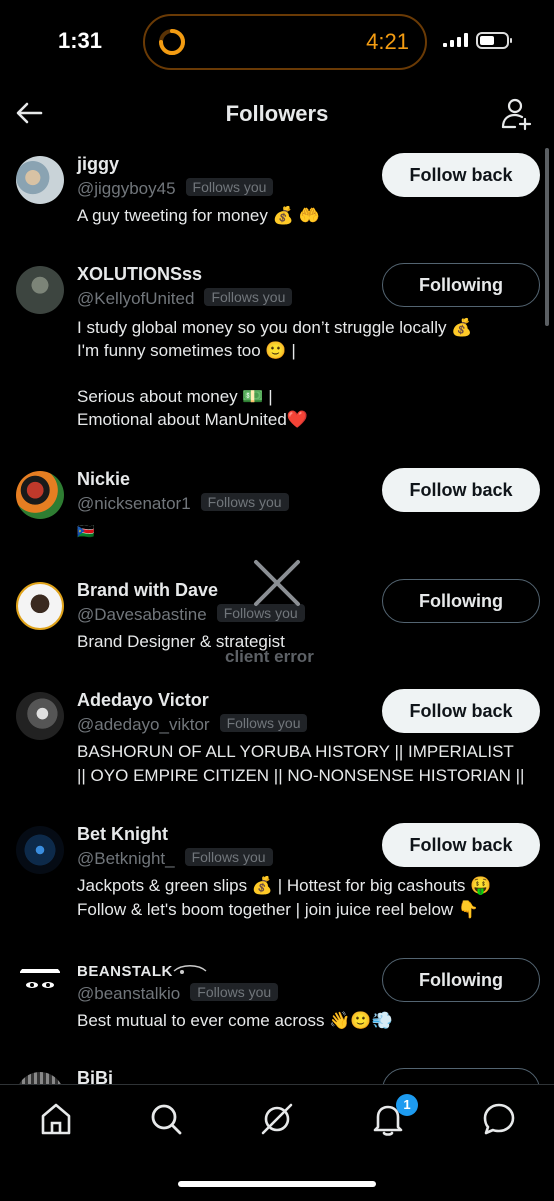 Image resolution: width=554 pixels, height=1201 pixels. Describe the element at coordinates (140, 274) in the screenshot. I see `follower-name: XOLUTIONSss` at that location.